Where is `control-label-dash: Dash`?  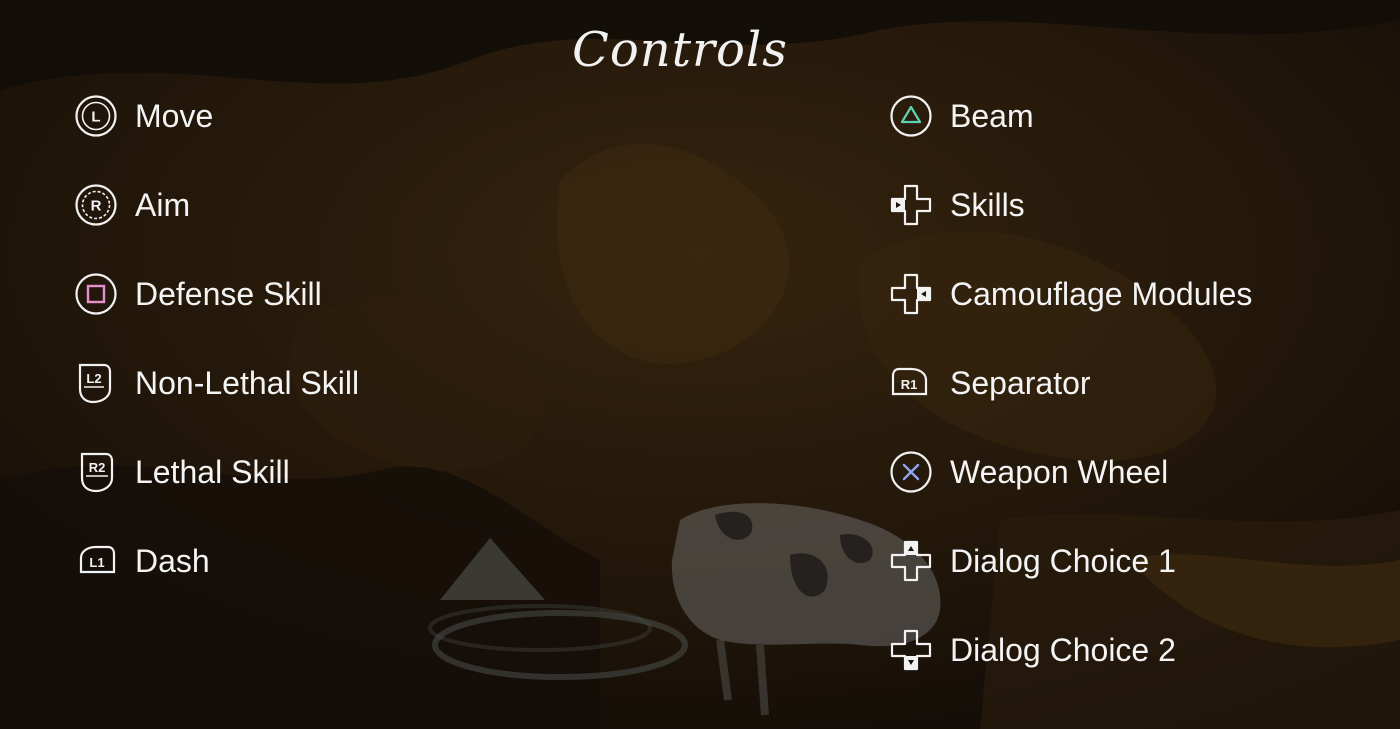
control-label-dash: Dash is located at coordinates (172, 560).